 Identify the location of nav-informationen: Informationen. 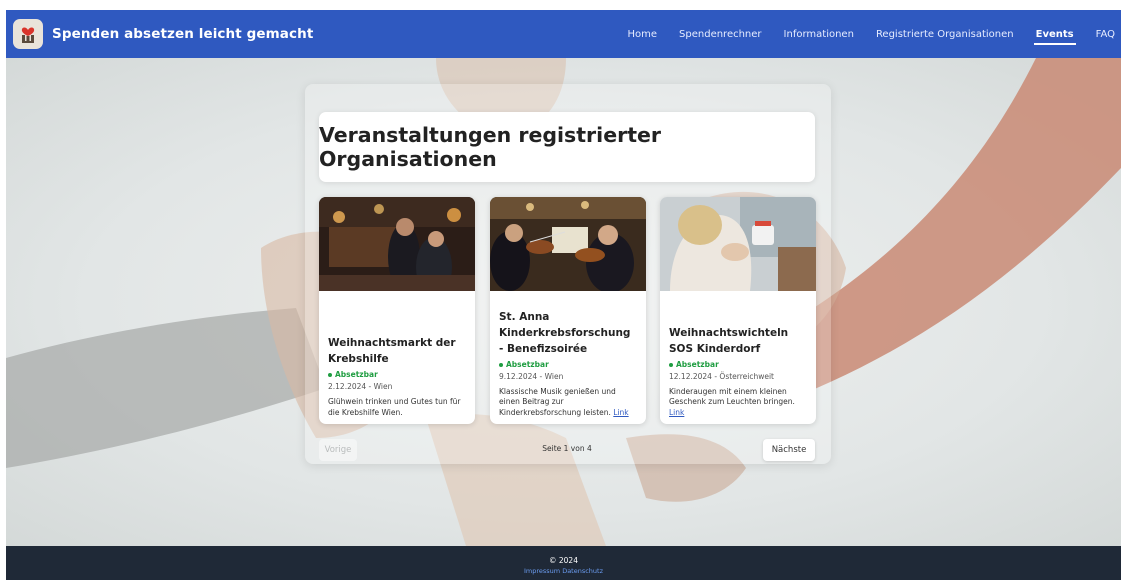
(819, 34).